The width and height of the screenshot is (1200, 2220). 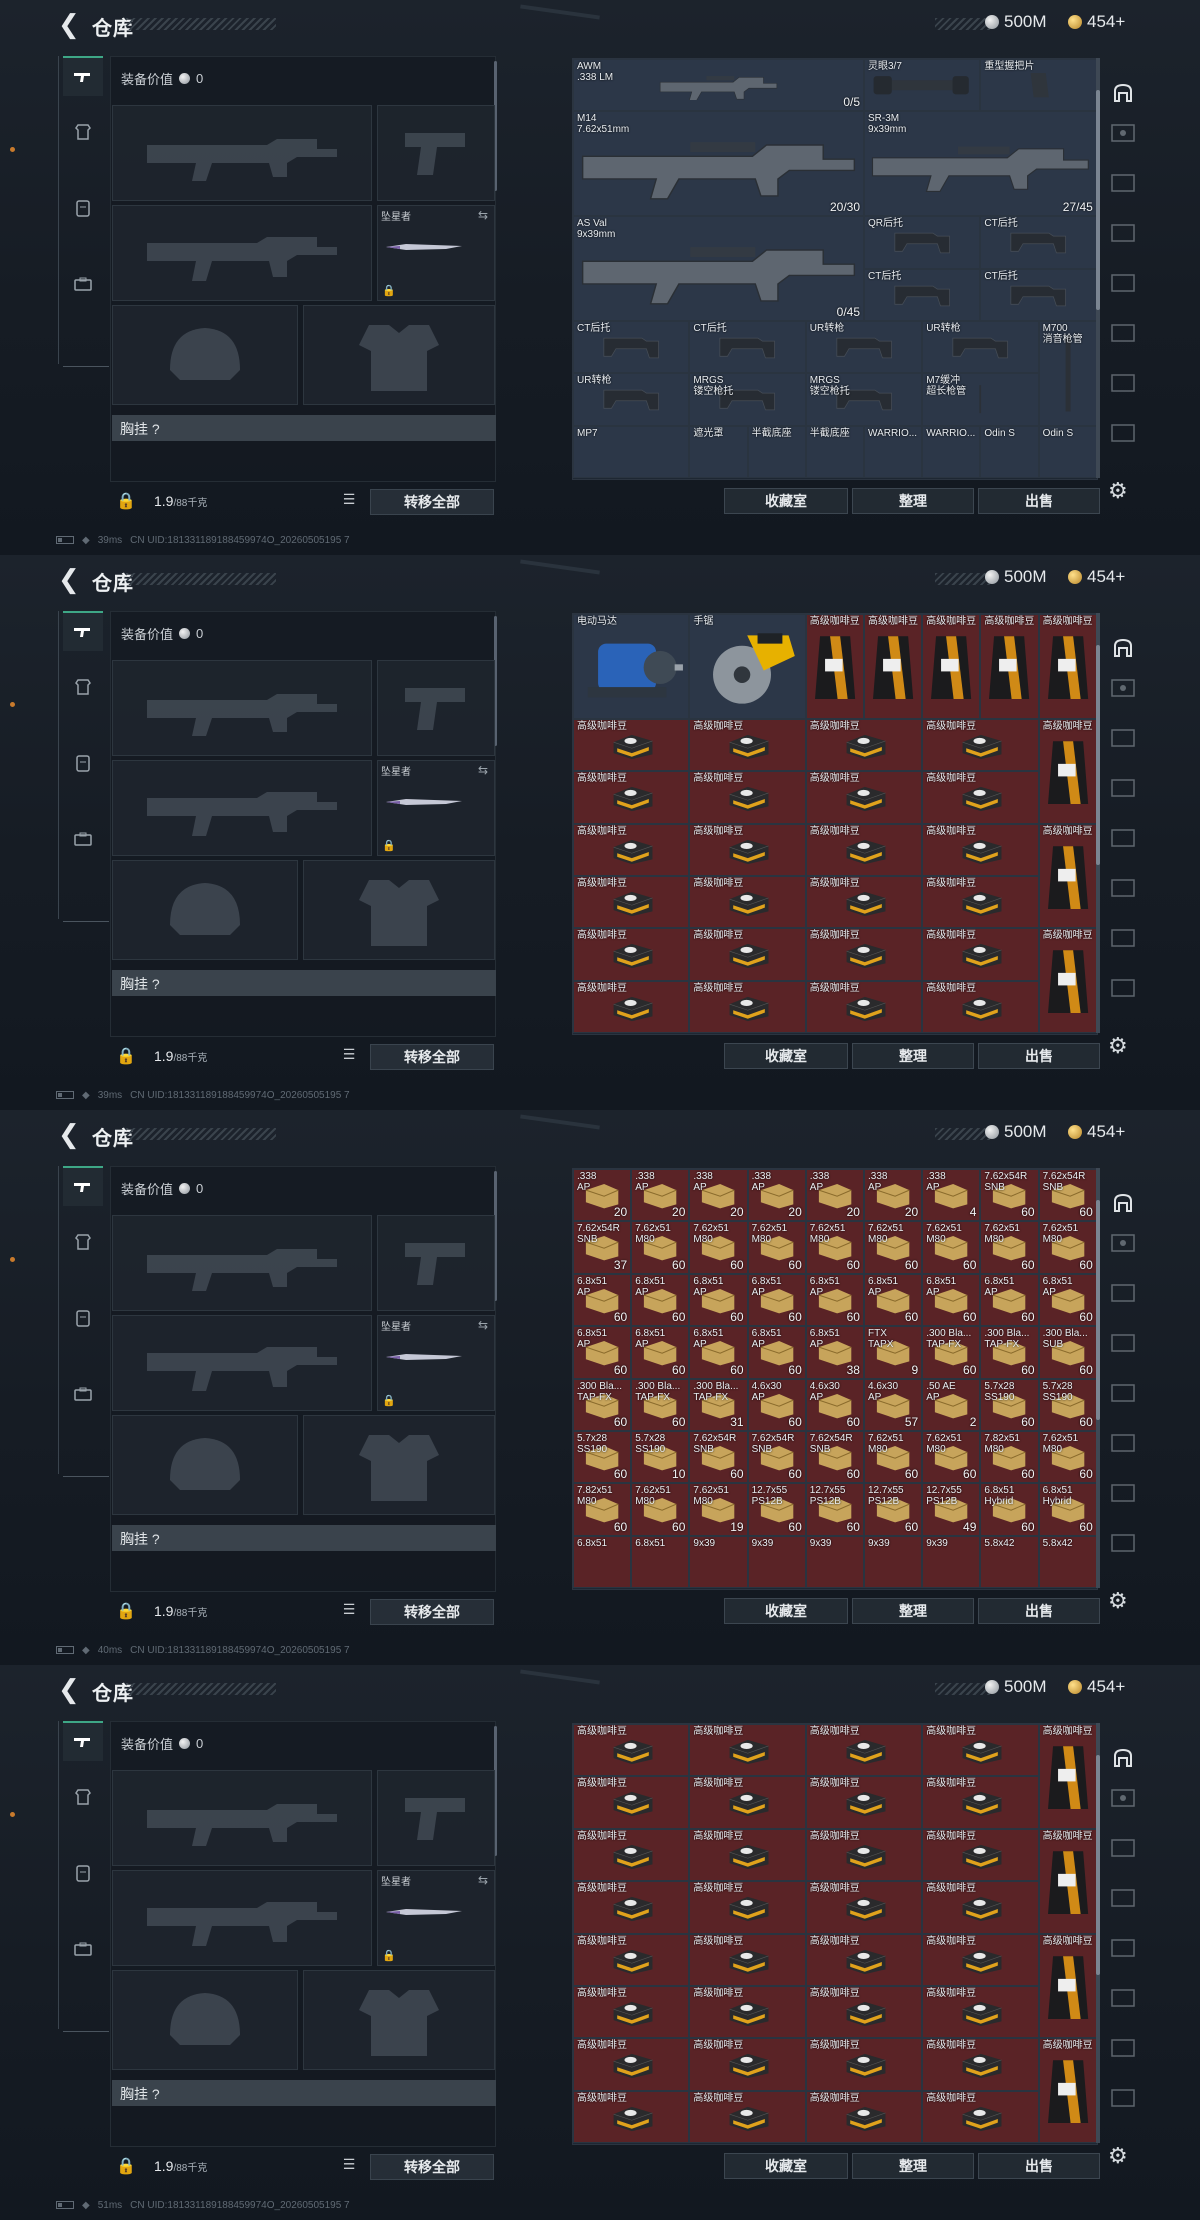 I want to click on inventory-item: 半截底座, so click(x=834, y=452).